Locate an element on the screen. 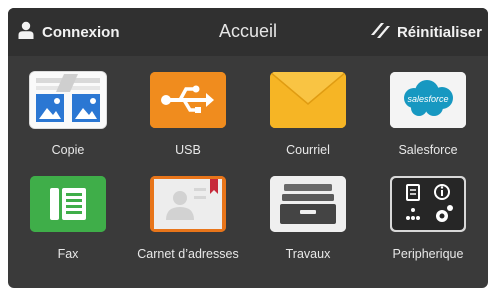  app-label: Courriel is located at coordinates (308, 150).